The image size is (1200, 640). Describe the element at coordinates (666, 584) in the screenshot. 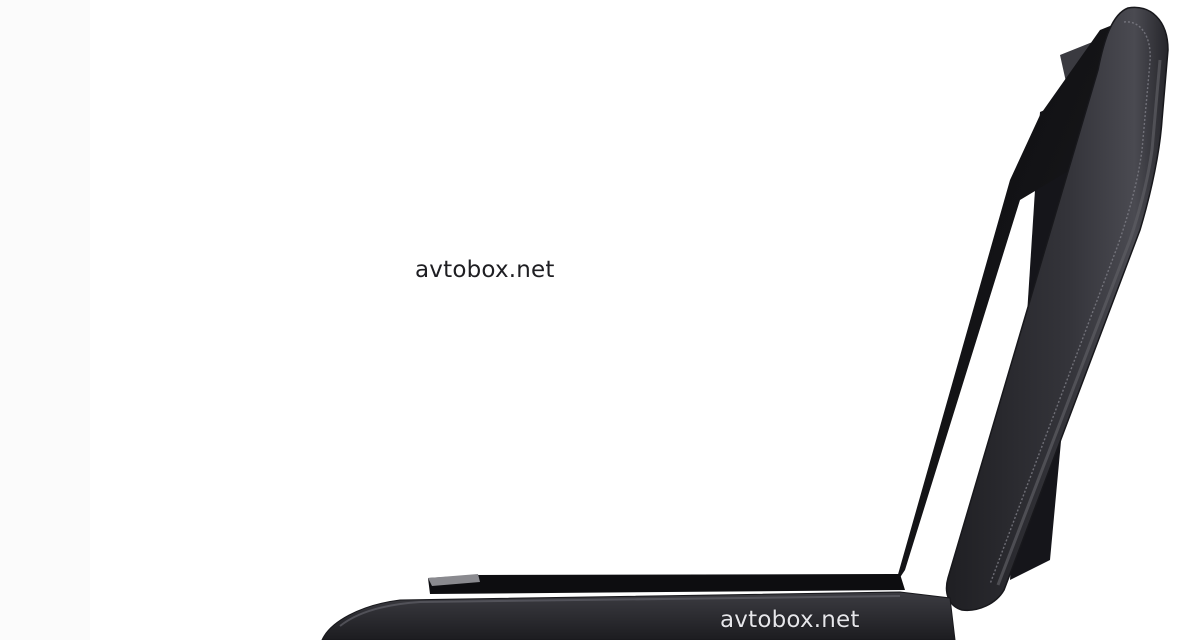

I see `compartment-opening` at that location.